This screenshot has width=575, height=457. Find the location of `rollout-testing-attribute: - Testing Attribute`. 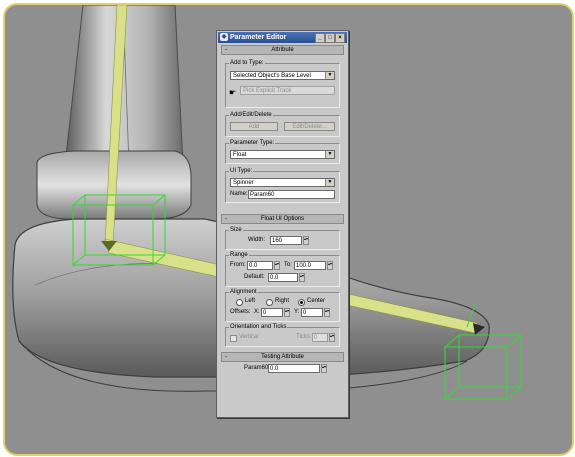

rollout-testing-attribute: - Testing Attribute is located at coordinates (282, 357).